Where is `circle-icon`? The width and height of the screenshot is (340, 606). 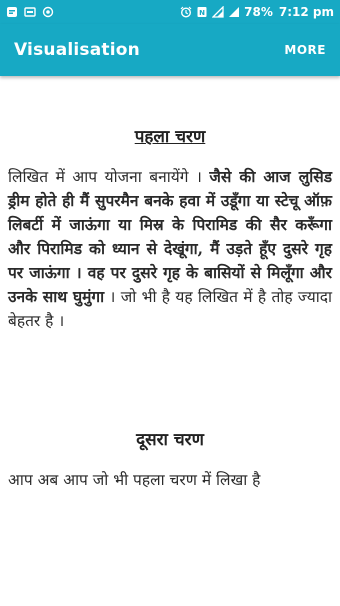 circle-icon is located at coordinates (48, 12).